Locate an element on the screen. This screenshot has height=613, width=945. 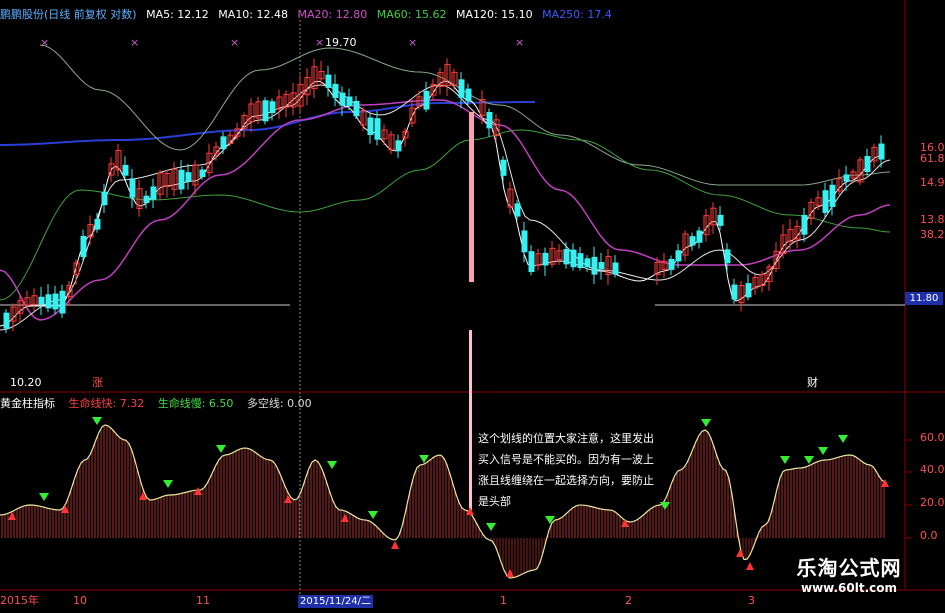
signal-bar is located at coordinates (471, 197).